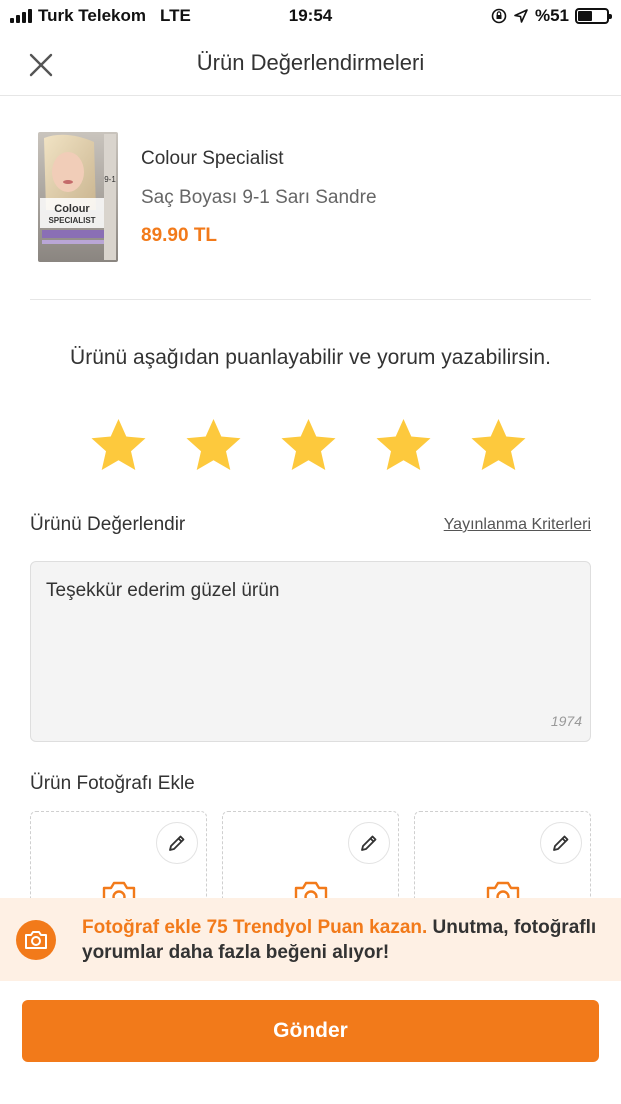 The height and width of the screenshot is (1104, 621). I want to click on status-right: %51, so click(551, 16).